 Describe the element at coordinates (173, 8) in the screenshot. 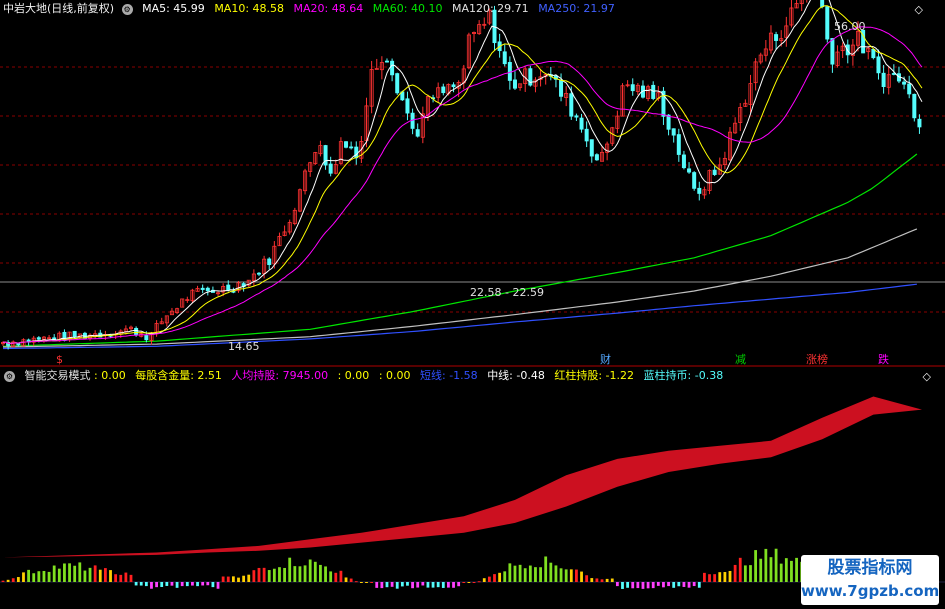

I see `ma5-label: MA5: 45.99` at that location.